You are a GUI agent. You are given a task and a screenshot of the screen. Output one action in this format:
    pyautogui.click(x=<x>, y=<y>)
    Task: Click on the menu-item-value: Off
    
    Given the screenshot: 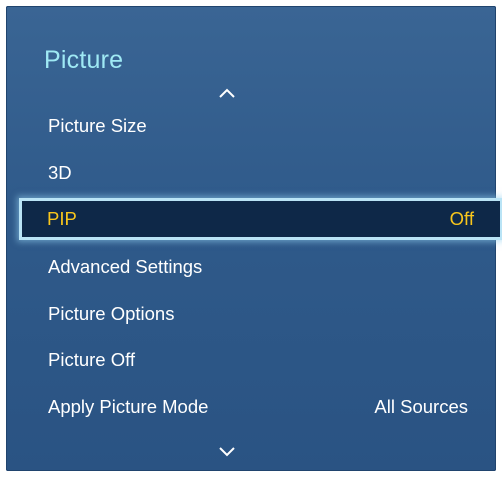 What is the action you would take?
    pyautogui.click(x=461, y=218)
    